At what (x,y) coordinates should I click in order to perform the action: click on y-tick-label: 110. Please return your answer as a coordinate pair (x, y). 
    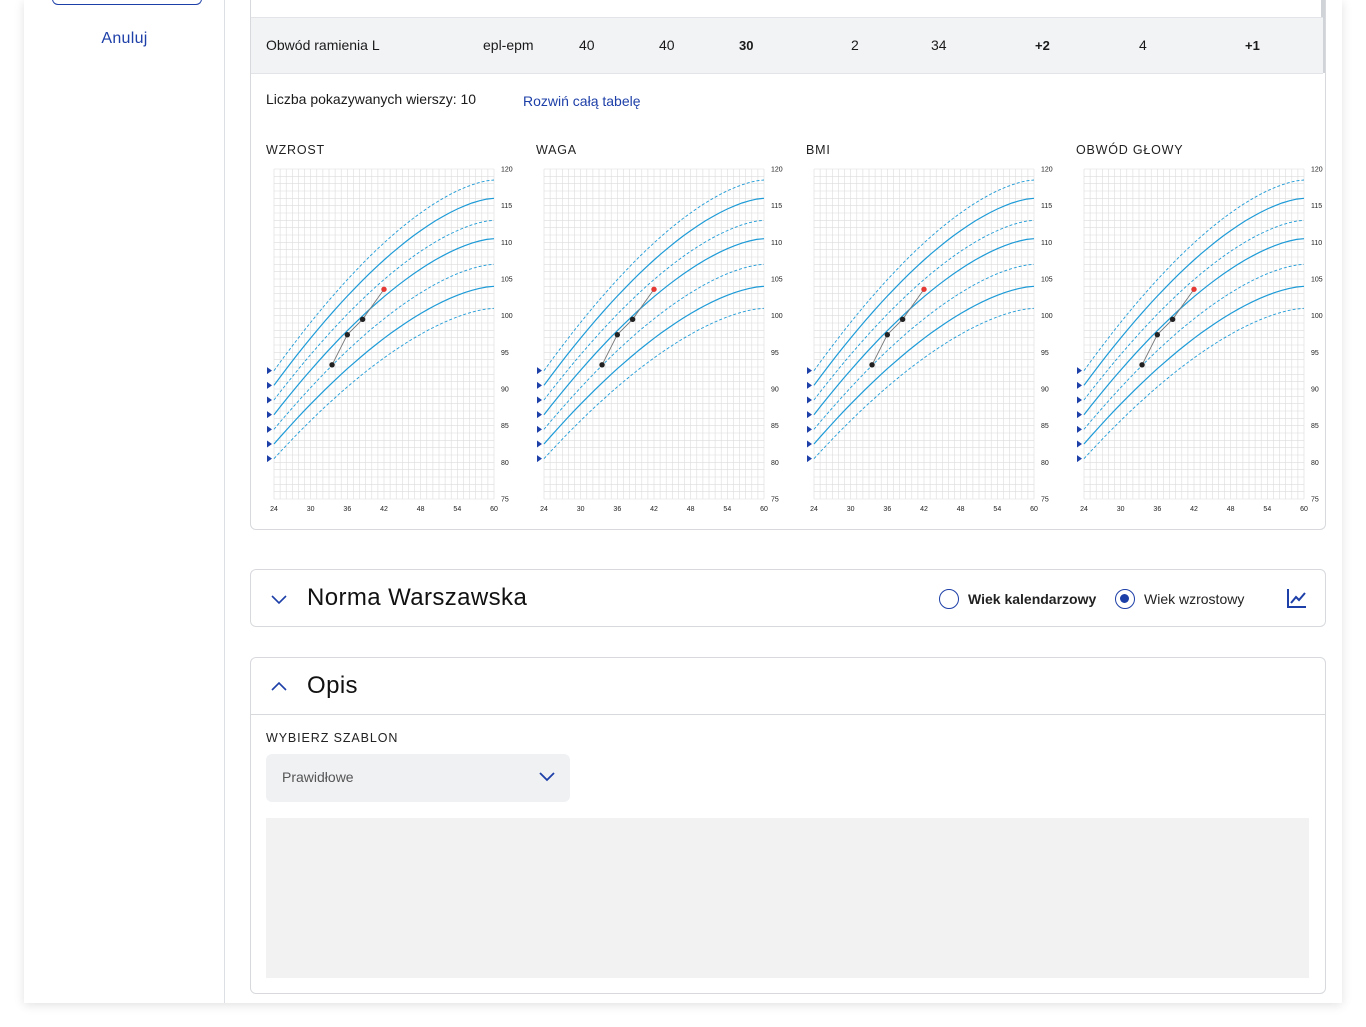
    Looking at the image, I should click on (1046, 243).